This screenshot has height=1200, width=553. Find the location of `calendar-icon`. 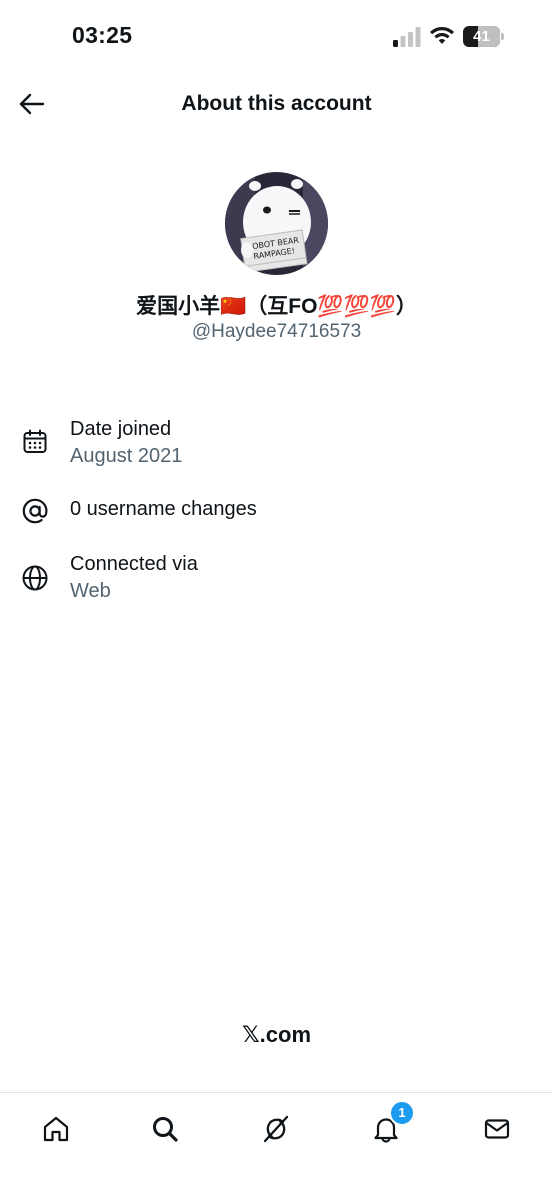

calendar-icon is located at coordinates (35, 441).